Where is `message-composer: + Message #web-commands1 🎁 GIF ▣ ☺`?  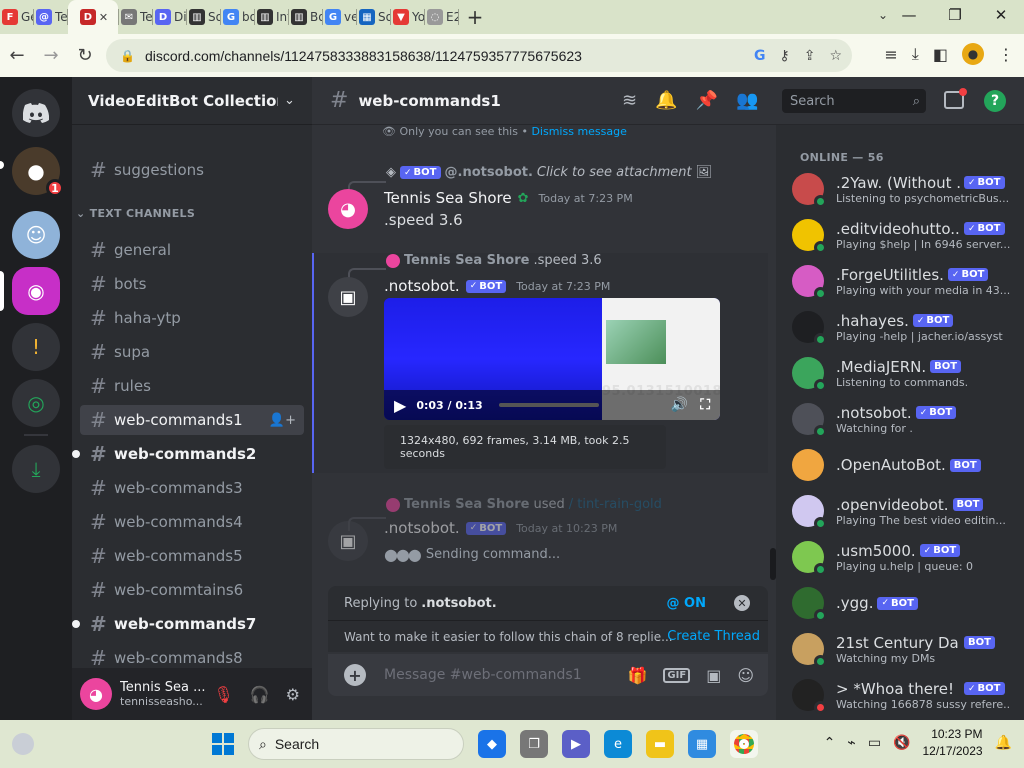
message-composer: + Message #web-commands1 🎁 GIF ▣ ☺ is located at coordinates (548, 675).